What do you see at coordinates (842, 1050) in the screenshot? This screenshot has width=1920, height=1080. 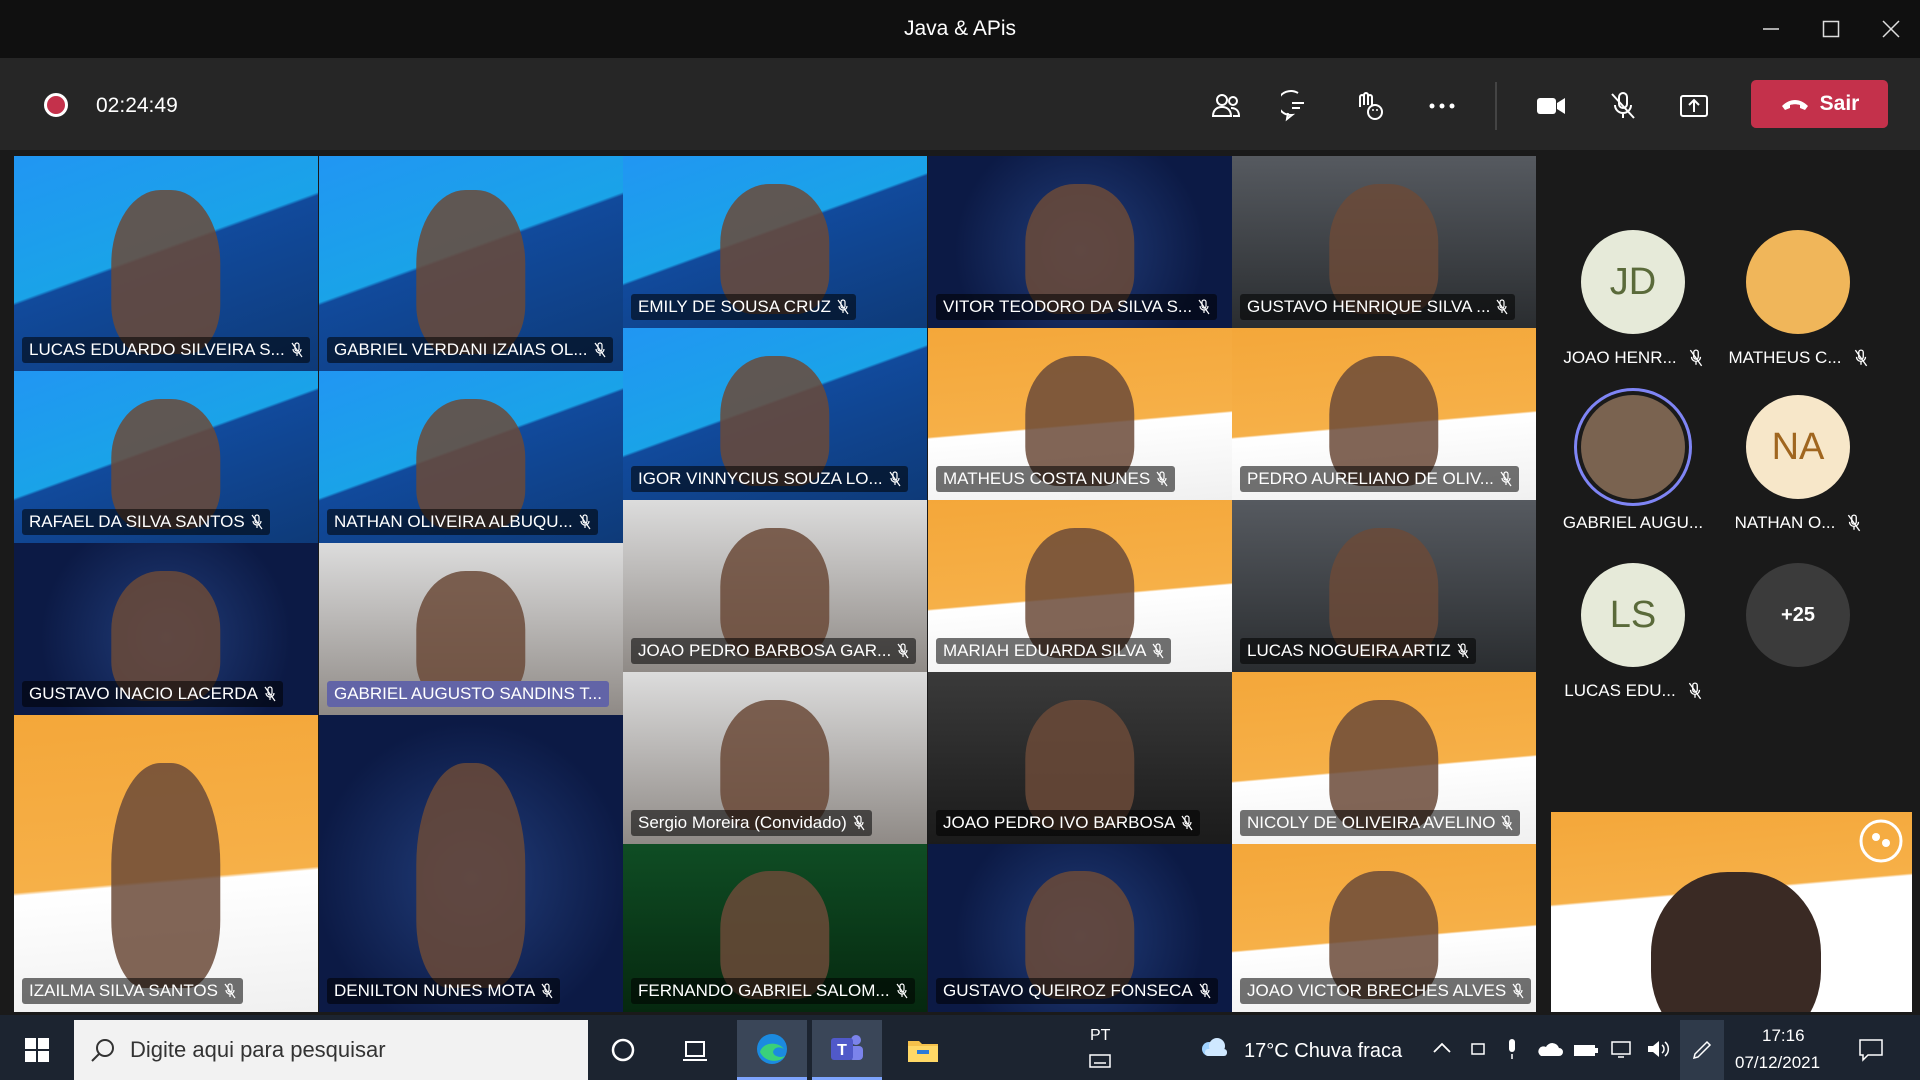 I see `svg-text: T` at bounding box center [842, 1050].